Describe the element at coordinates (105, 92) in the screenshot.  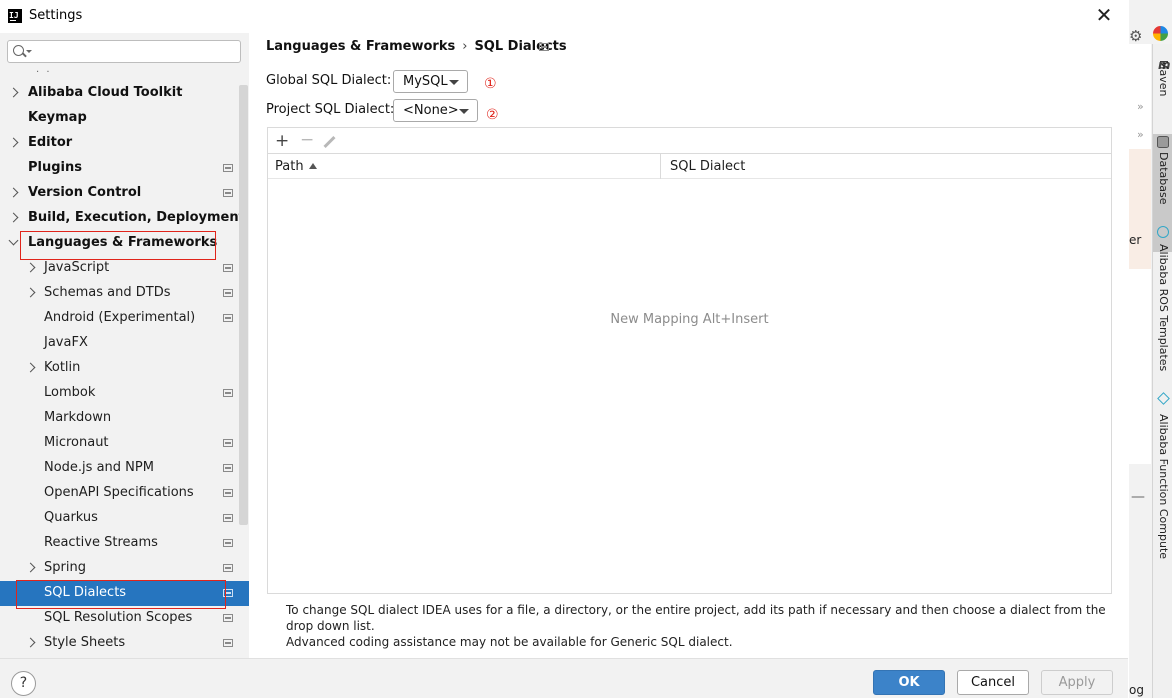
I see `tree-item-label: Alibaba Cloud Toolkit` at that location.